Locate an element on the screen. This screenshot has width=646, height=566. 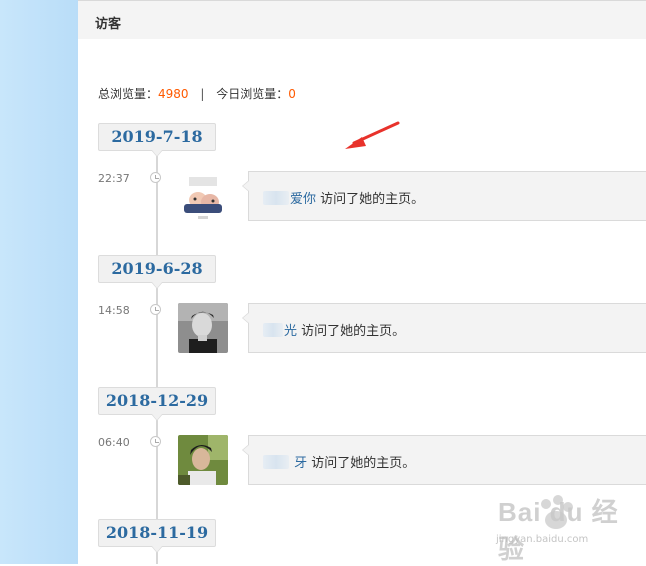
today-views-label: 今日浏览量： is located at coordinates (252, 94).